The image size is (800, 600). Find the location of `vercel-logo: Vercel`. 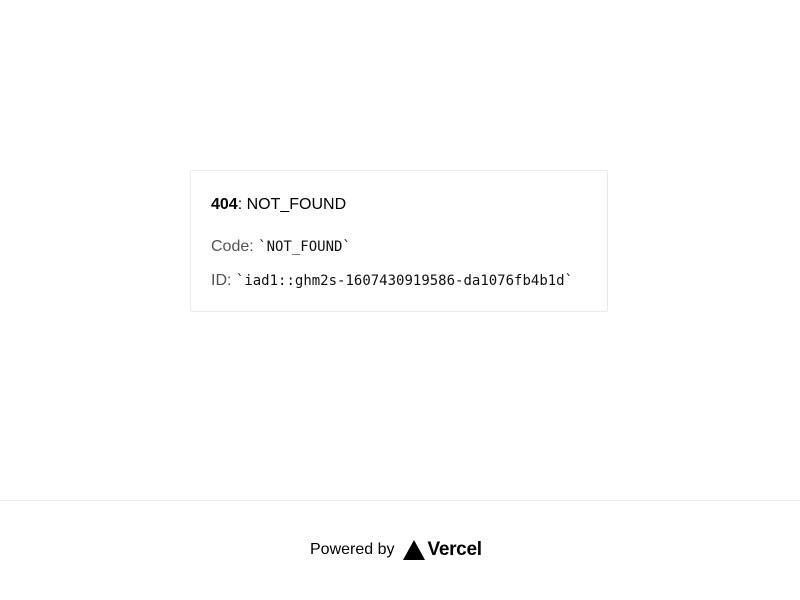

vercel-logo: Vercel is located at coordinates (442, 550).